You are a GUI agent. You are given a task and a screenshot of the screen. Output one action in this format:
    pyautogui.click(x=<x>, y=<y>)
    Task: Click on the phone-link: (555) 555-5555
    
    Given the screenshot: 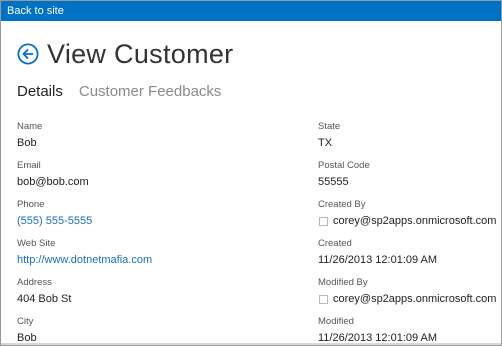 What is the action you would take?
    pyautogui.click(x=157, y=221)
    